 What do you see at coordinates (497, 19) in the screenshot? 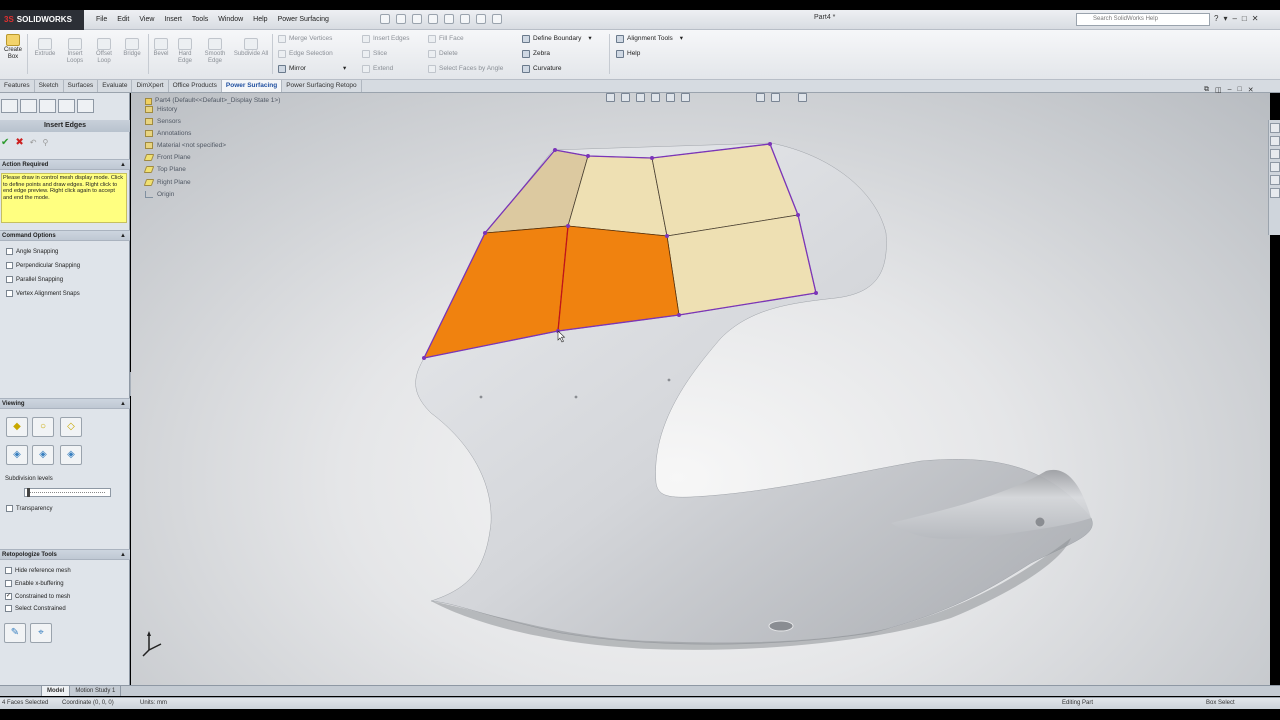
I see `options-icon` at bounding box center [497, 19].